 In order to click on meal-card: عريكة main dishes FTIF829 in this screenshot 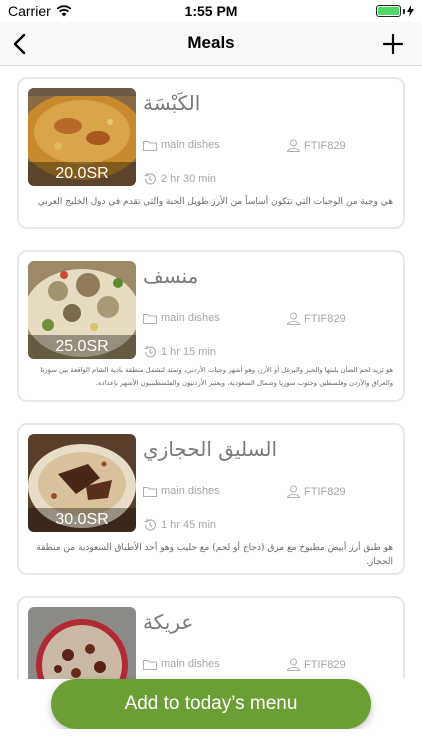, I will do `click(211, 637)`.